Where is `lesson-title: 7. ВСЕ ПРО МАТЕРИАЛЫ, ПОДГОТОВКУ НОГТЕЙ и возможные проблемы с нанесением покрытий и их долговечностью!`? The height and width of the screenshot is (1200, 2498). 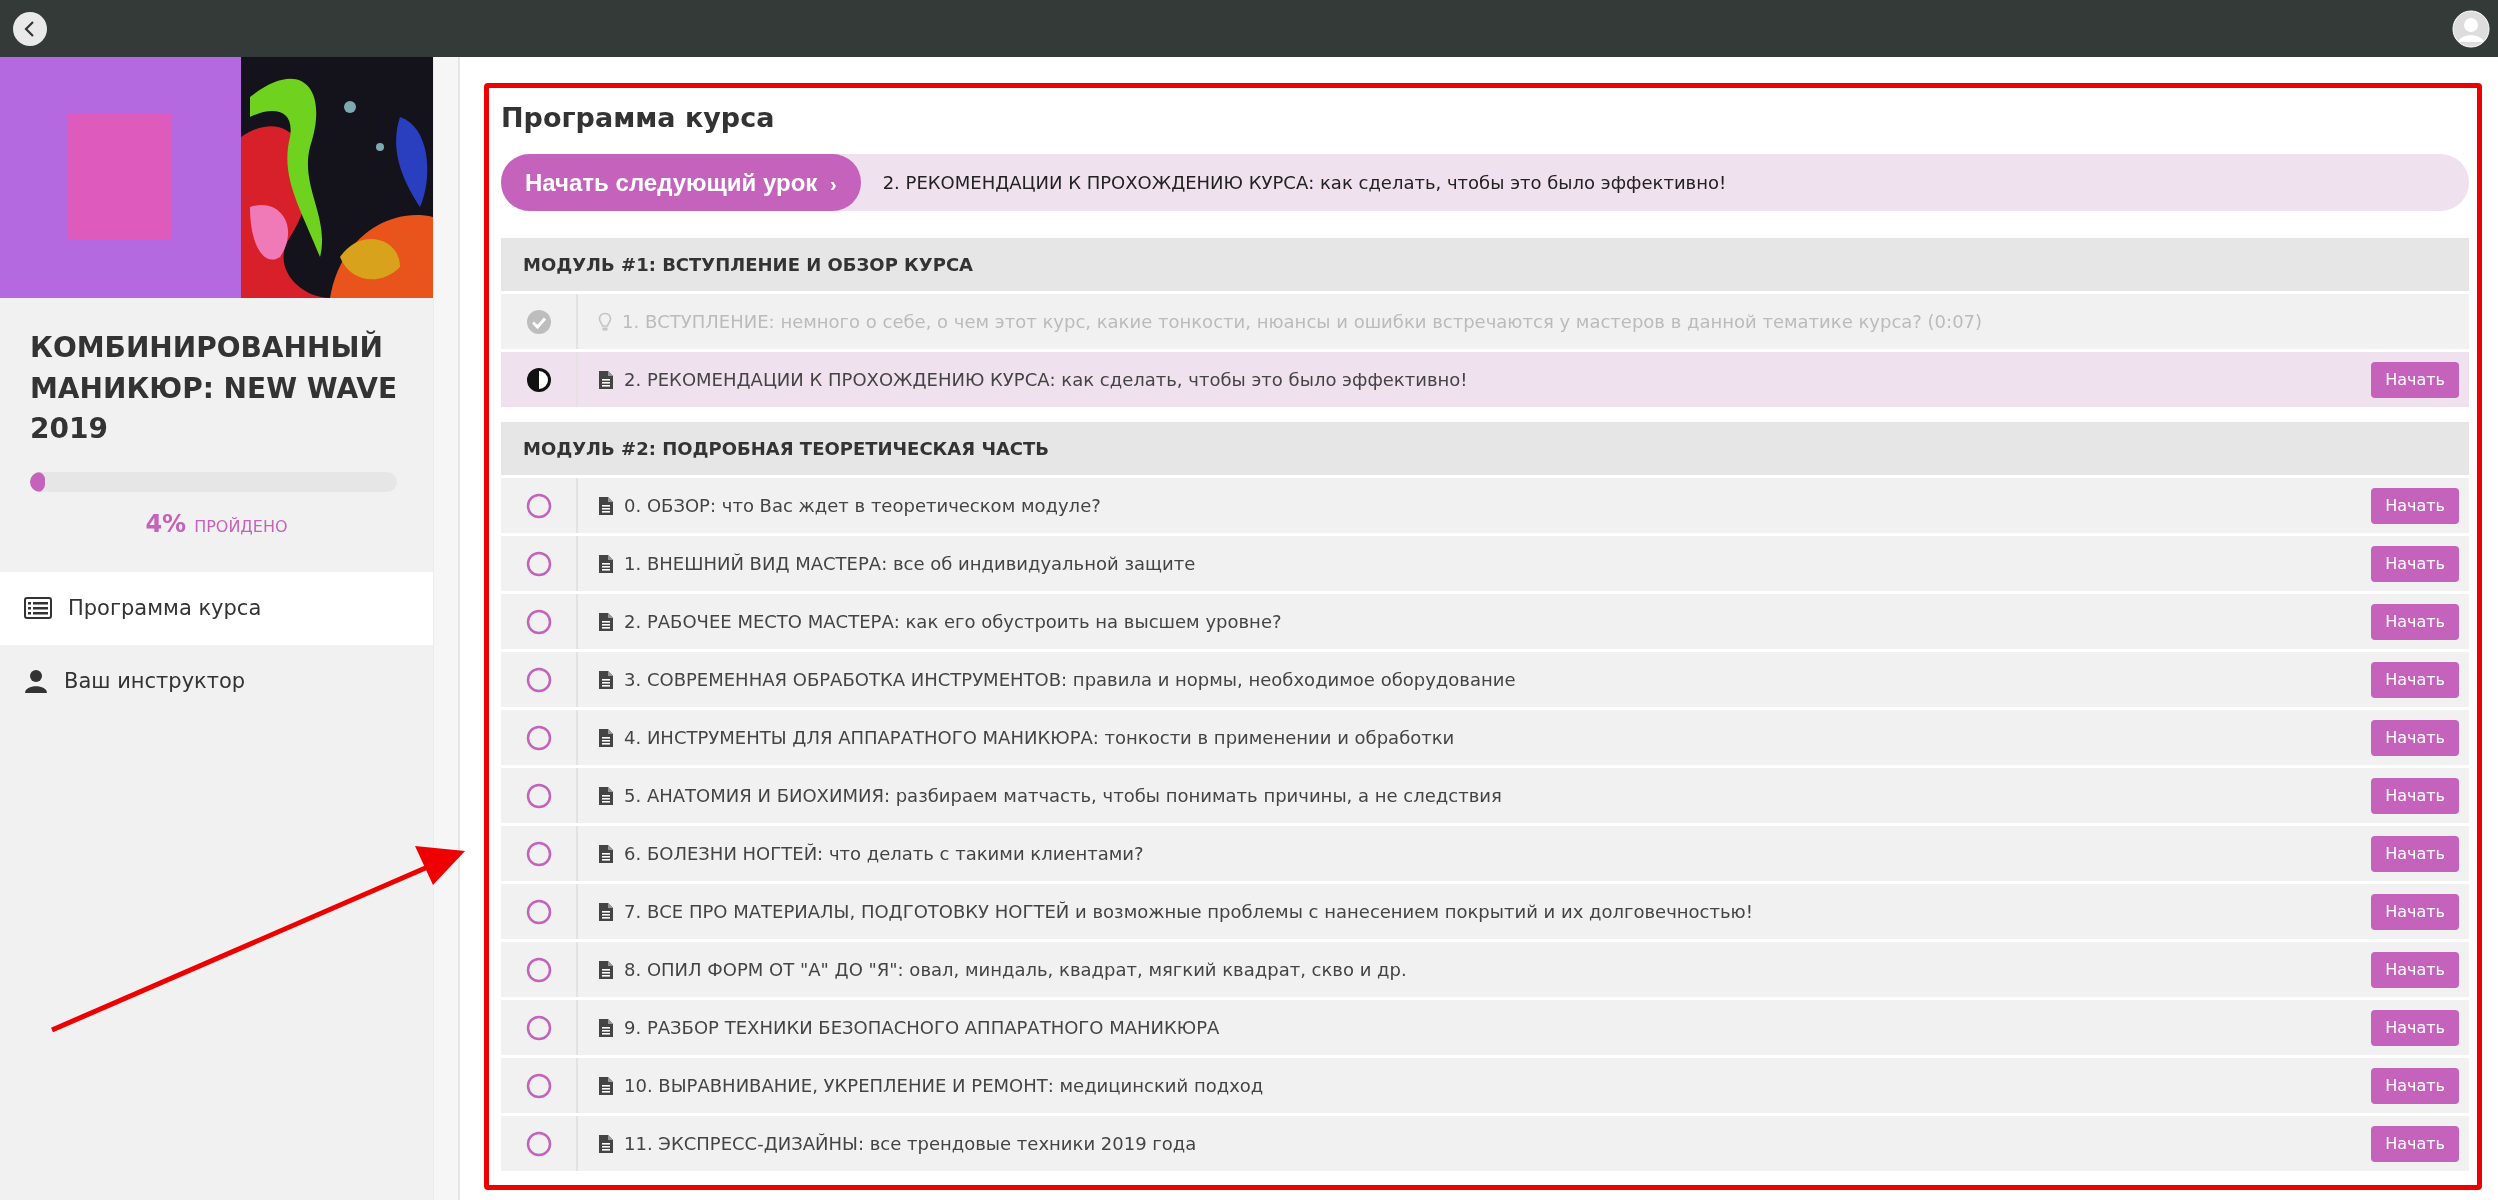 lesson-title: 7. ВСЕ ПРО МАТЕРИАЛЫ, ПОДГОТОВКУ НОГТЕЙ и возможные проблемы с нанесением покрытий и их долговечностью! is located at coordinates (1188, 912).